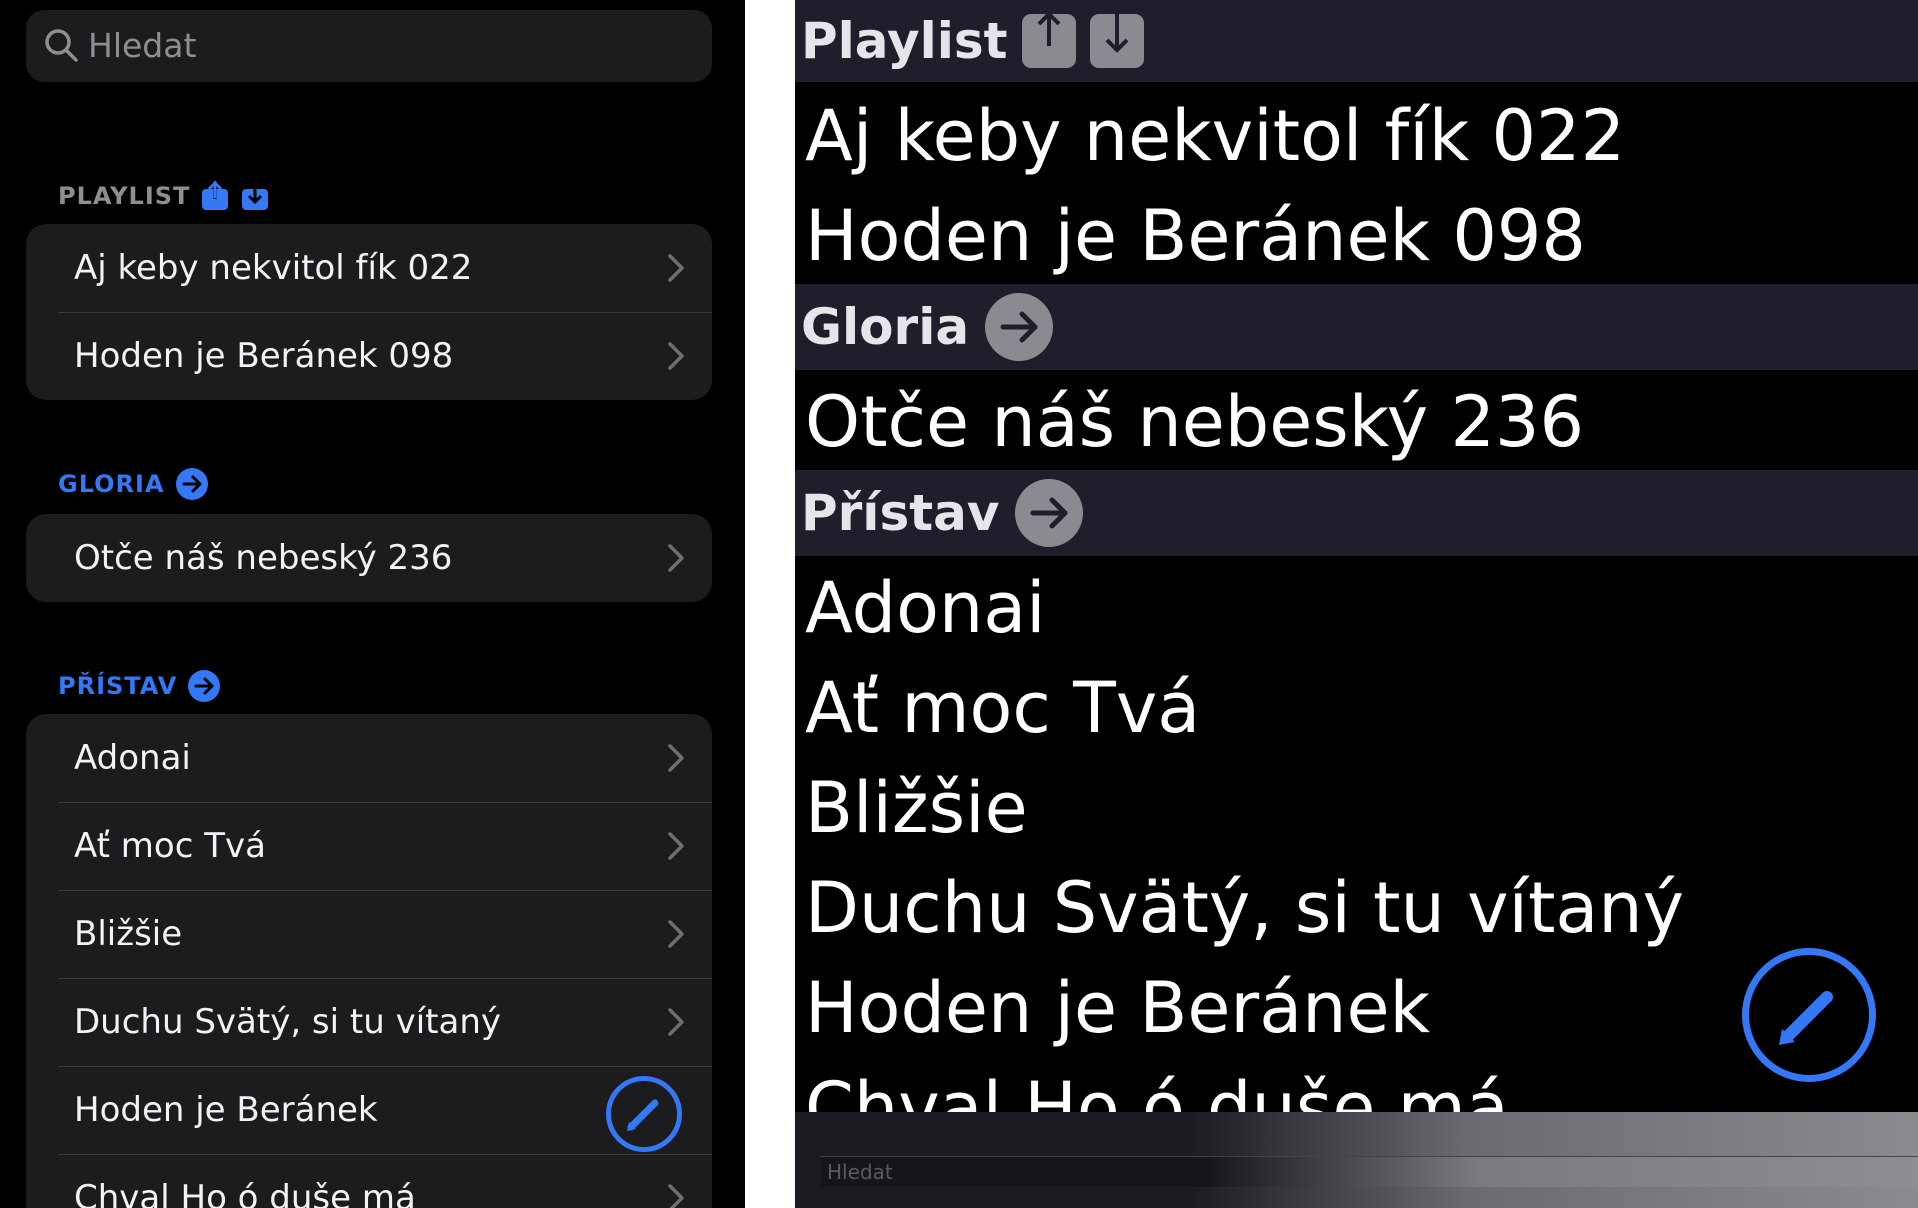  I want to click on list-item-label: Bližšie, so click(128, 934).